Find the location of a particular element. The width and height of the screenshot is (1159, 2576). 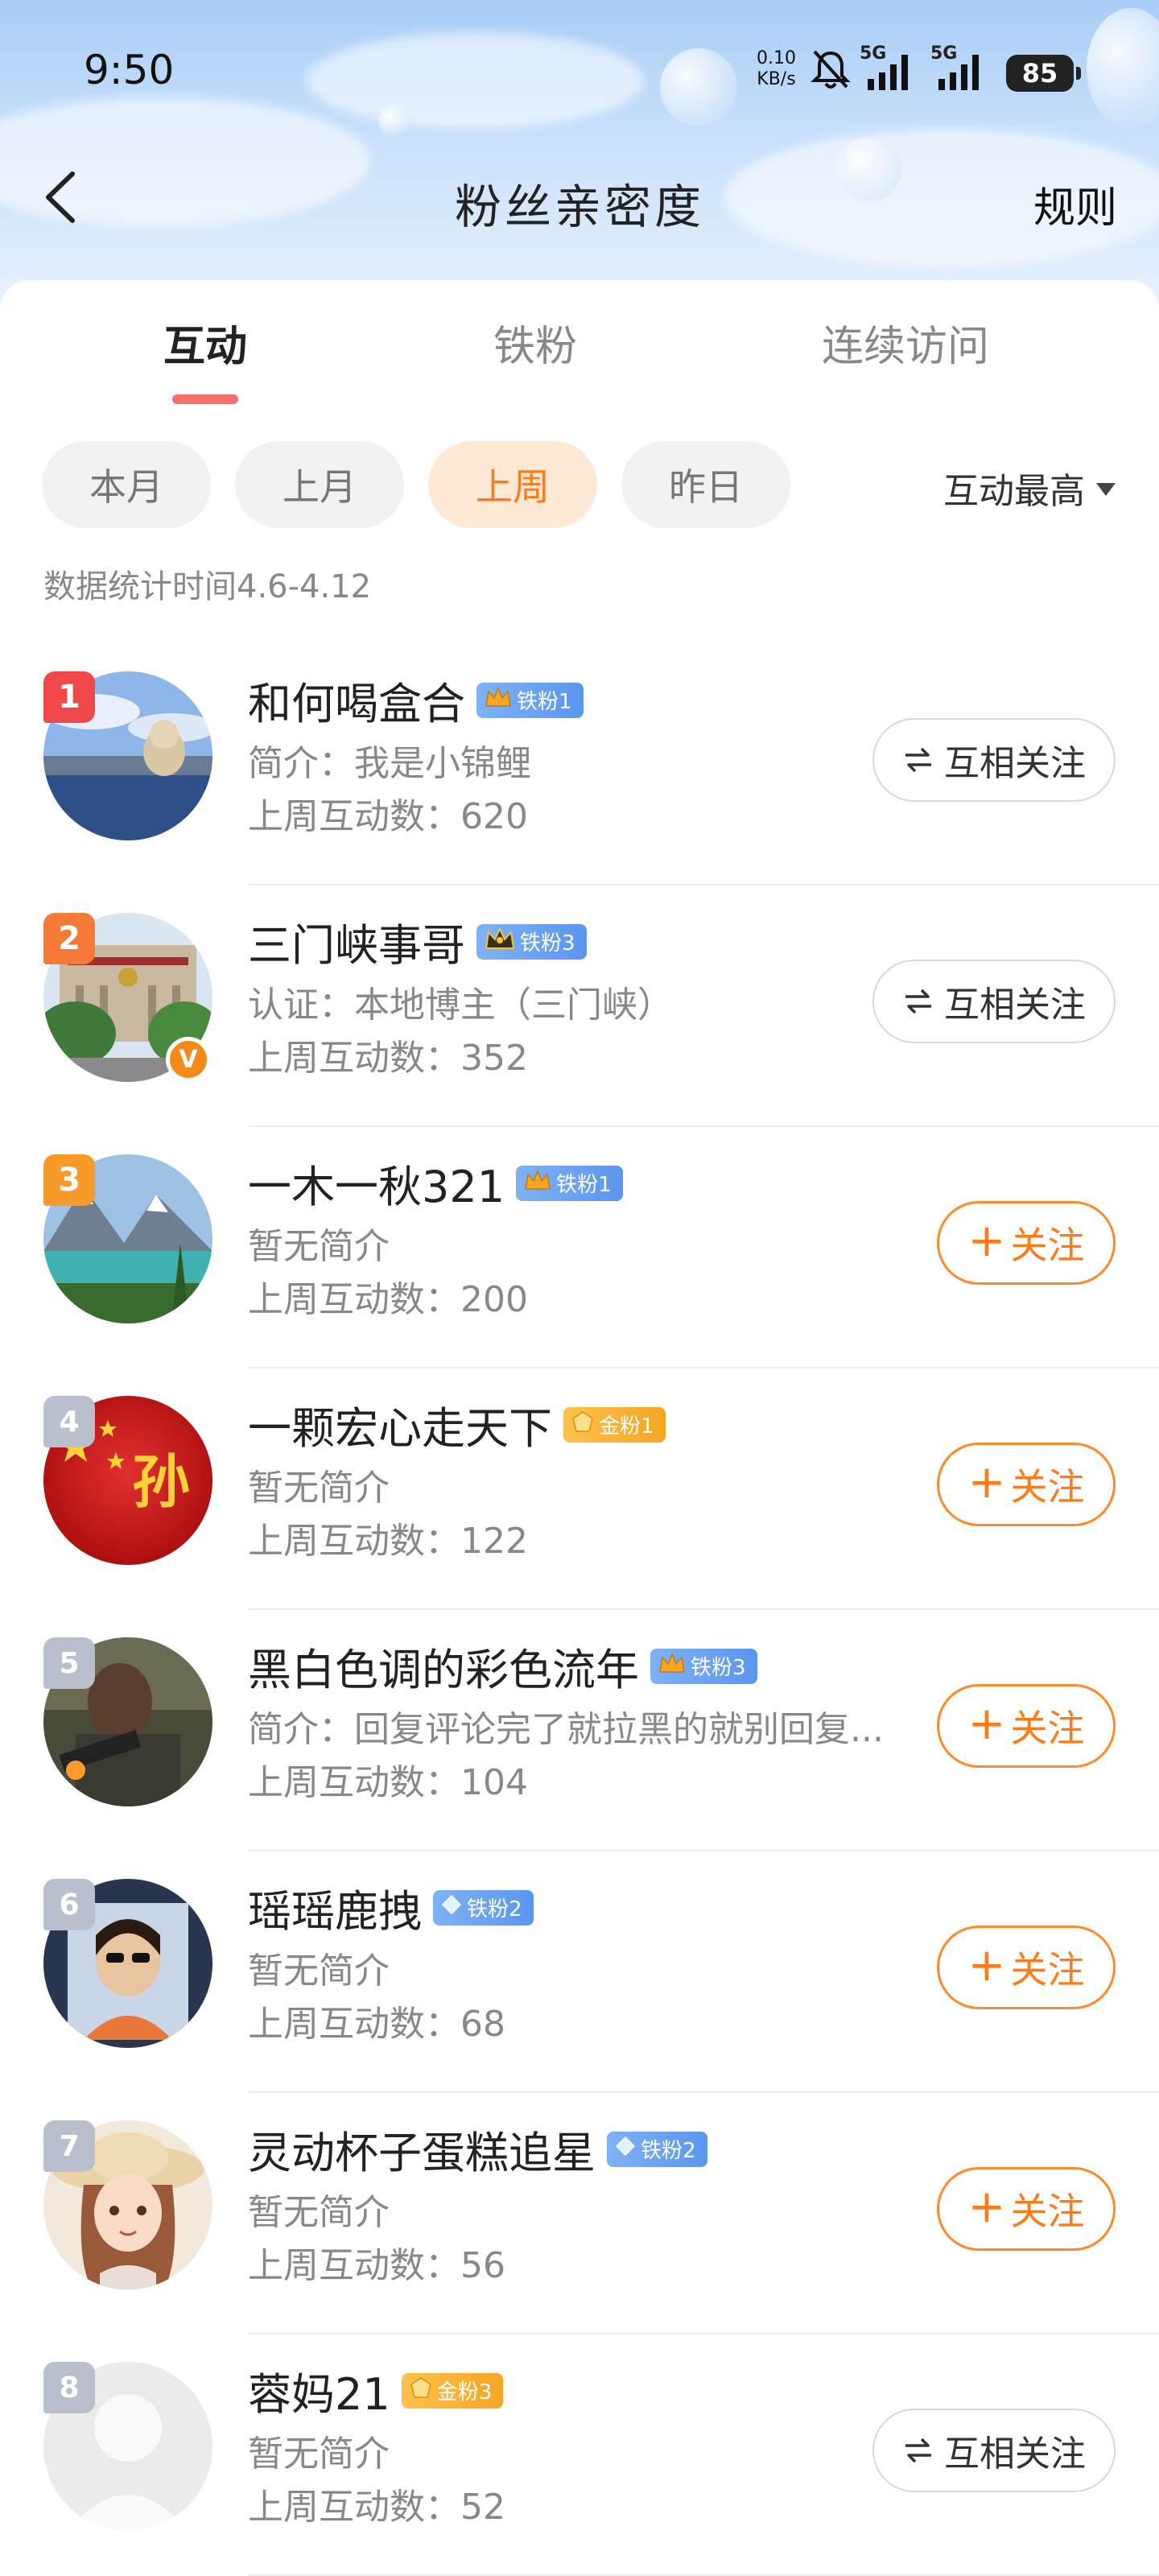

nickname-line: 瑶瑶鹿拽 铁粉2 is located at coordinates (391, 1907).